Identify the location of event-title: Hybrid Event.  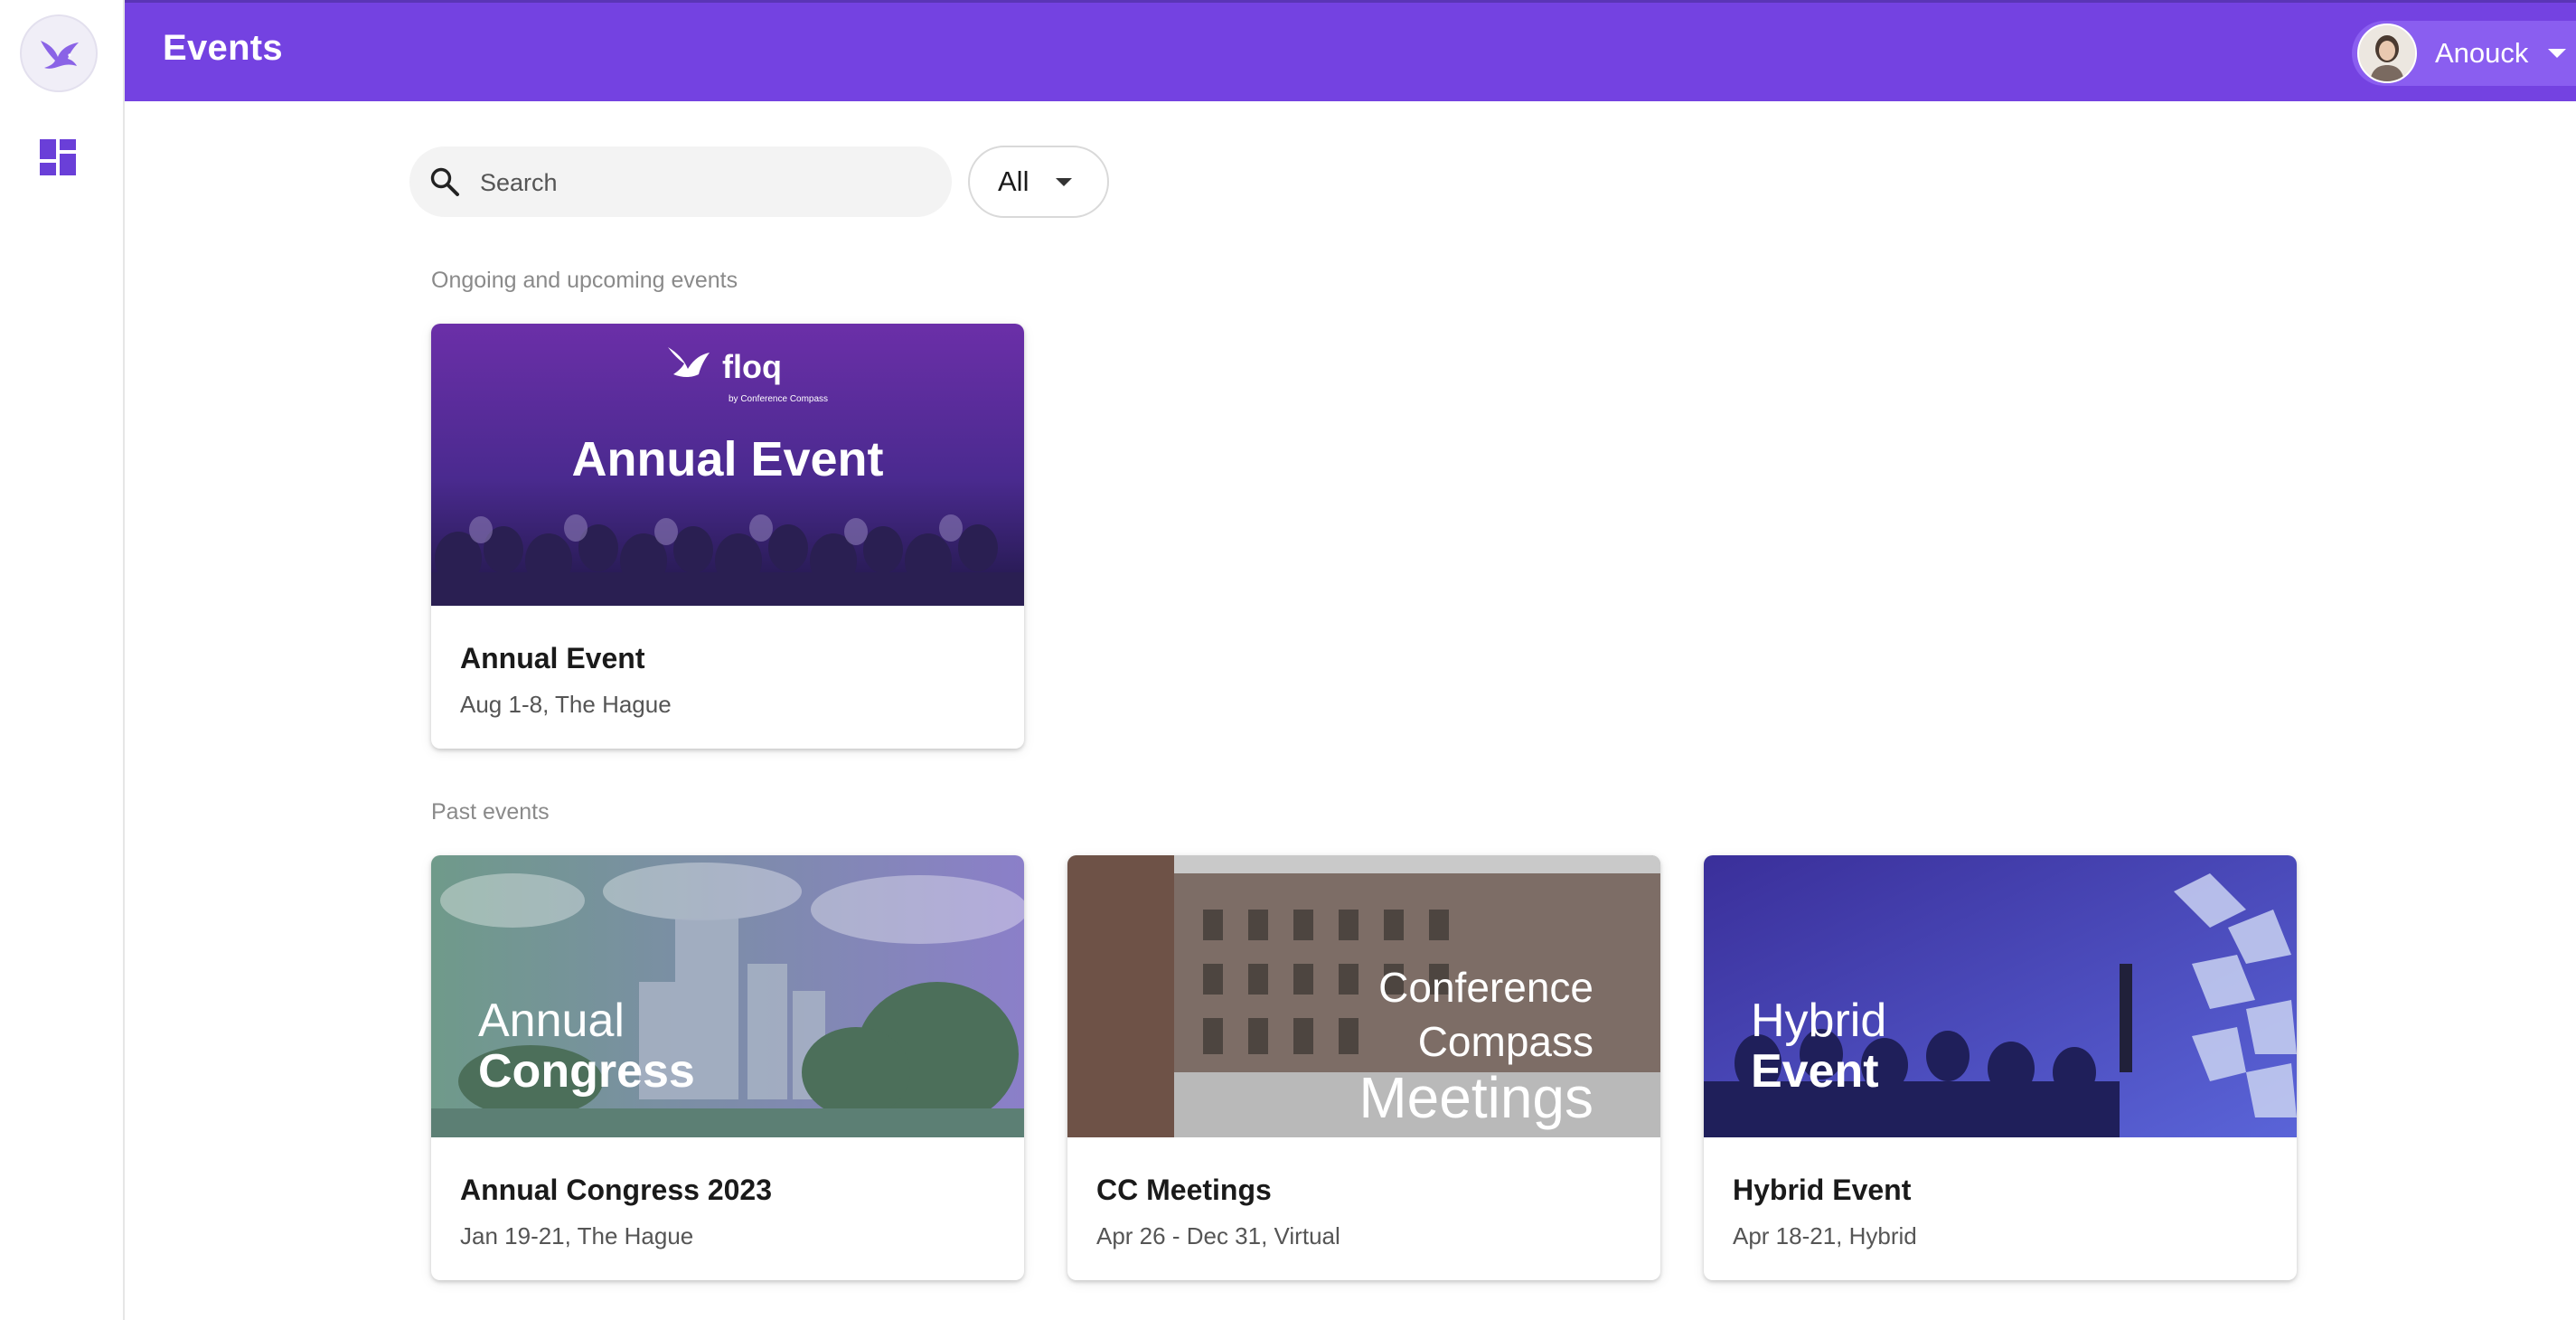
(1822, 1190).